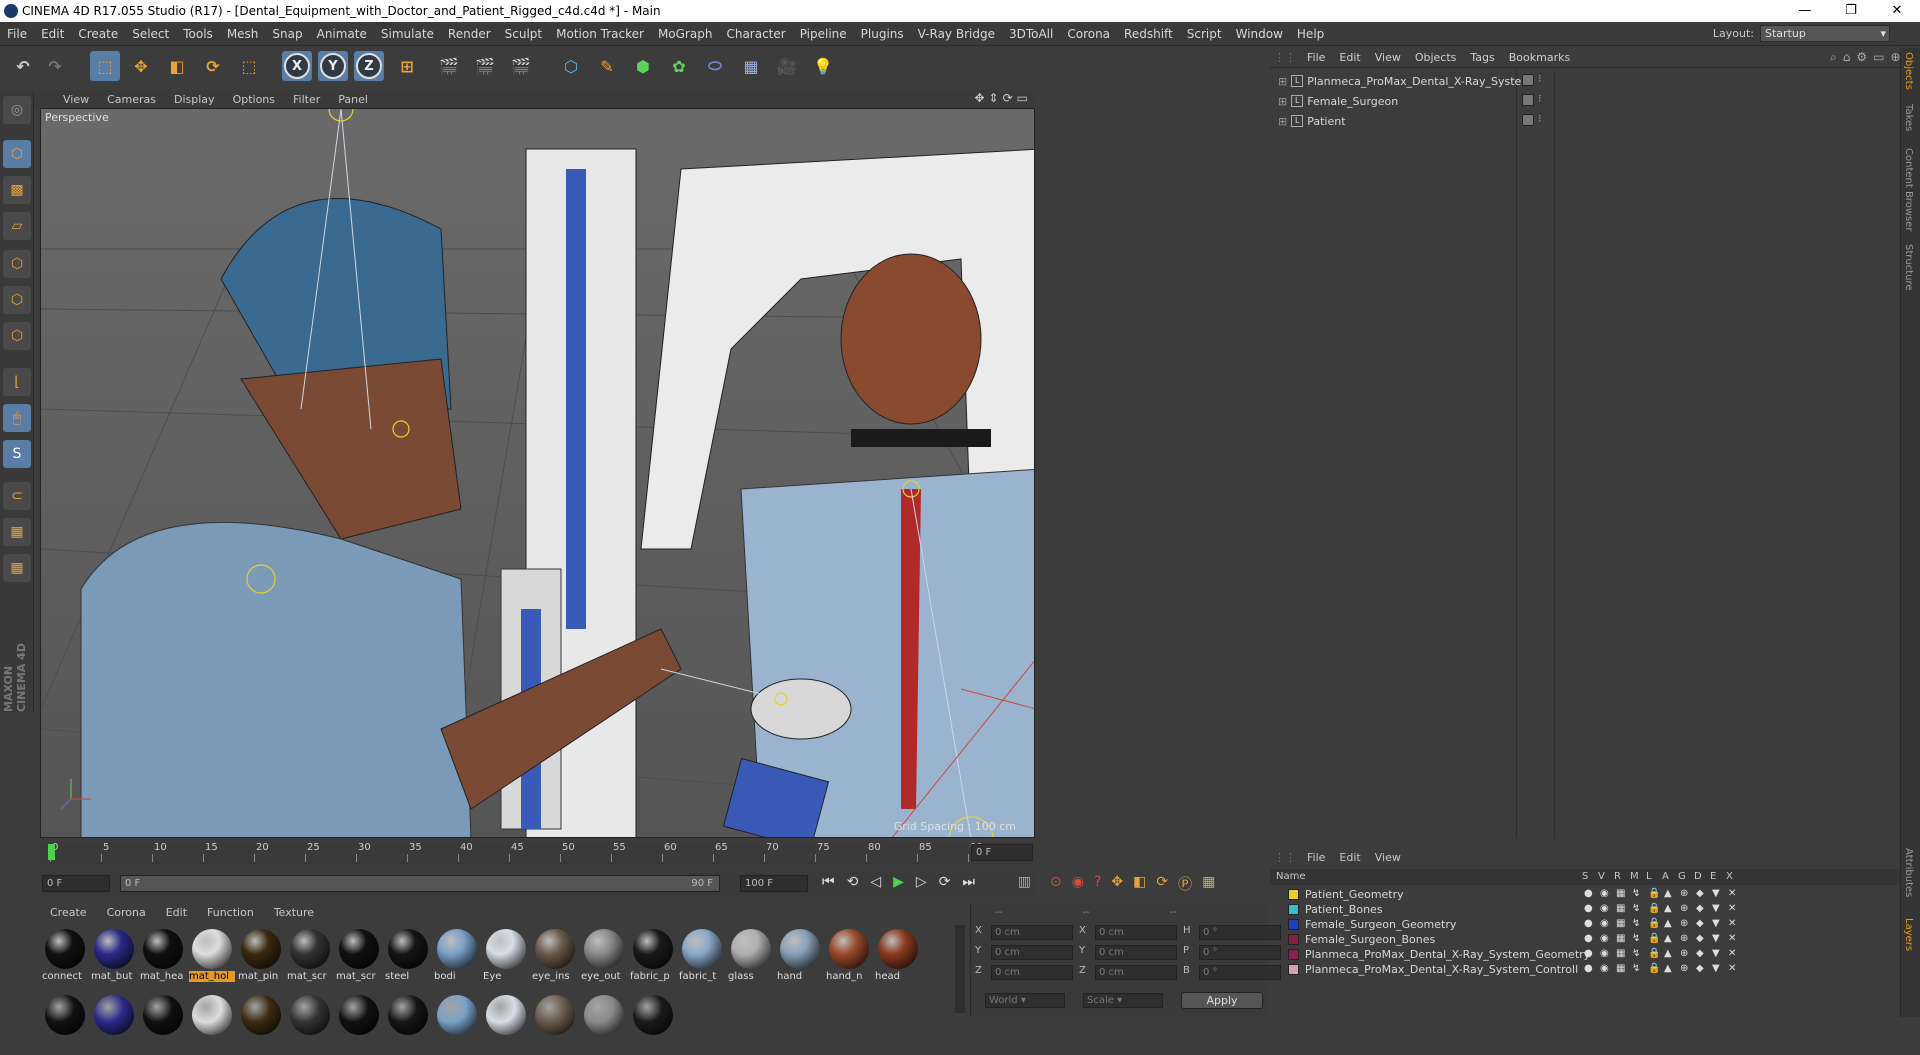 The height and width of the screenshot is (1055, 1920). Describe the element at coordinates (1733, 968) in the screenshot. I see `layer-toggle-icon: ✕` at that location.